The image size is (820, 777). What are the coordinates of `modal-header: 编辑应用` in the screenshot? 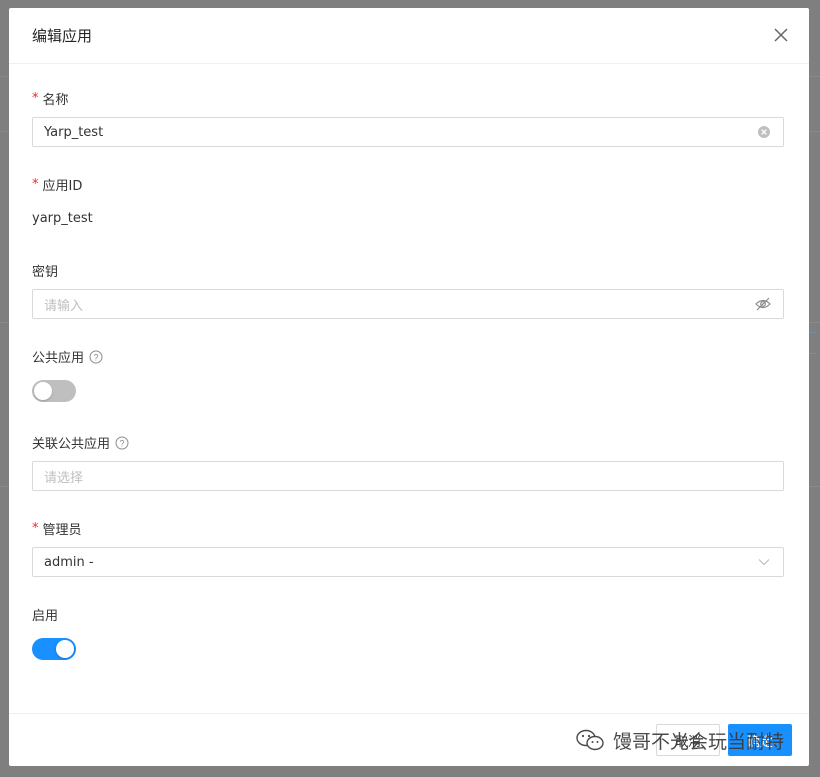 It's located at (409, 36).